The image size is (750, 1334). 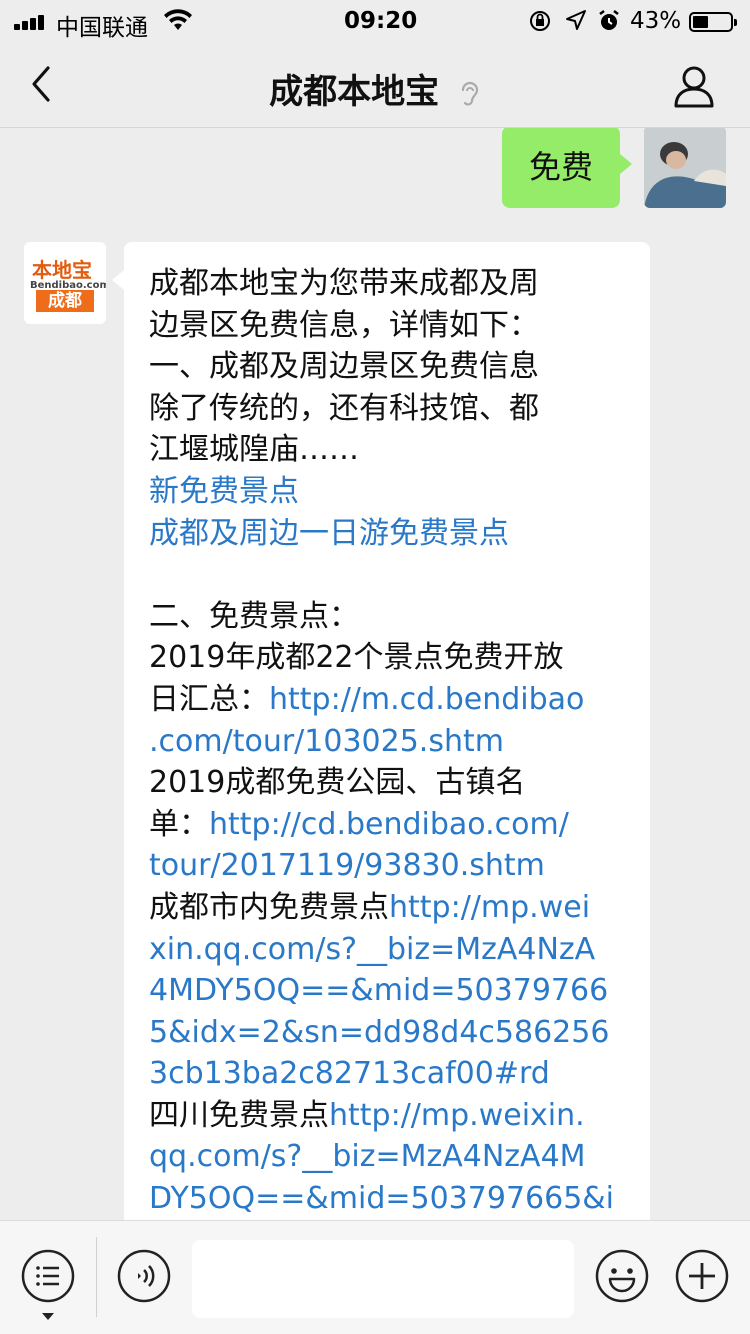 I want to click on message-link: DY5OQ==&mid=503797665&i, so click(x=381, y=1198).